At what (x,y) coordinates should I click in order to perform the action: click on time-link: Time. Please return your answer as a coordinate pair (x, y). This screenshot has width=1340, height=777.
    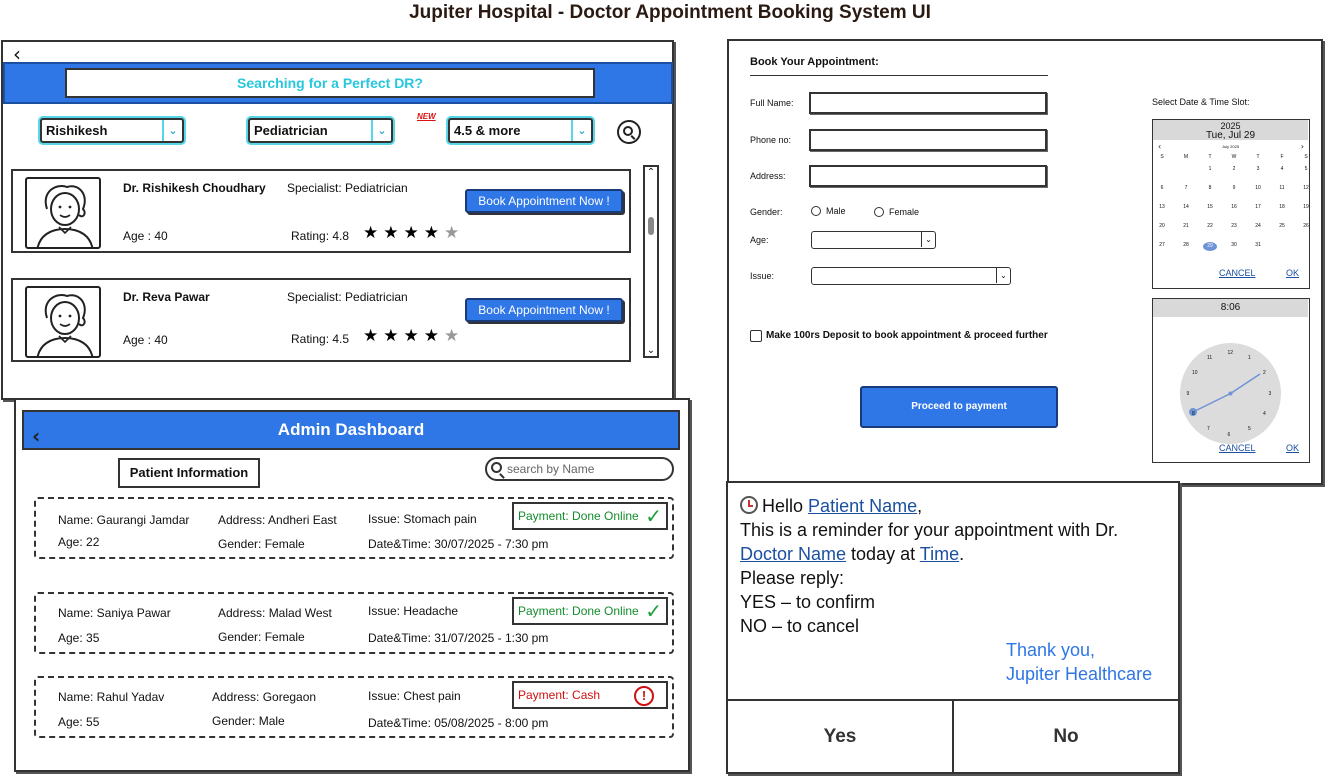
    Looking at the image, I should click on (939, 554).